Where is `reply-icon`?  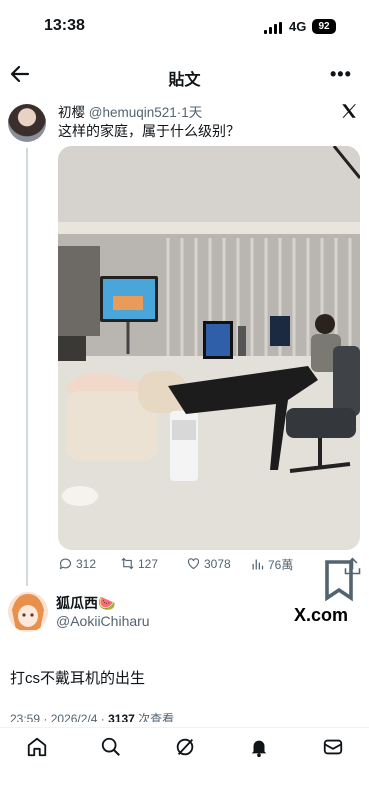
reply-icon is located at coordinates (65, 564).